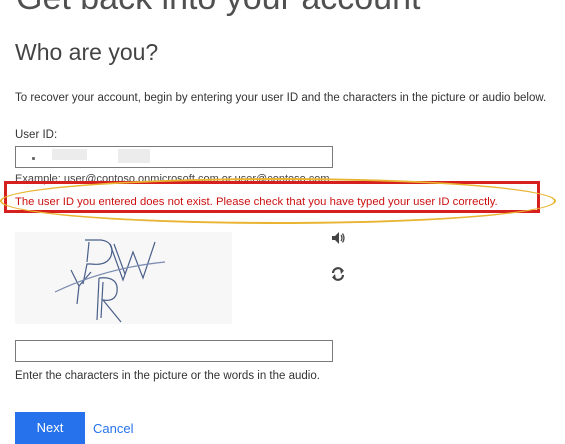 The height and width of the screenshot is (444, 565). I want to click on speaker-icon, so click(338, 238).